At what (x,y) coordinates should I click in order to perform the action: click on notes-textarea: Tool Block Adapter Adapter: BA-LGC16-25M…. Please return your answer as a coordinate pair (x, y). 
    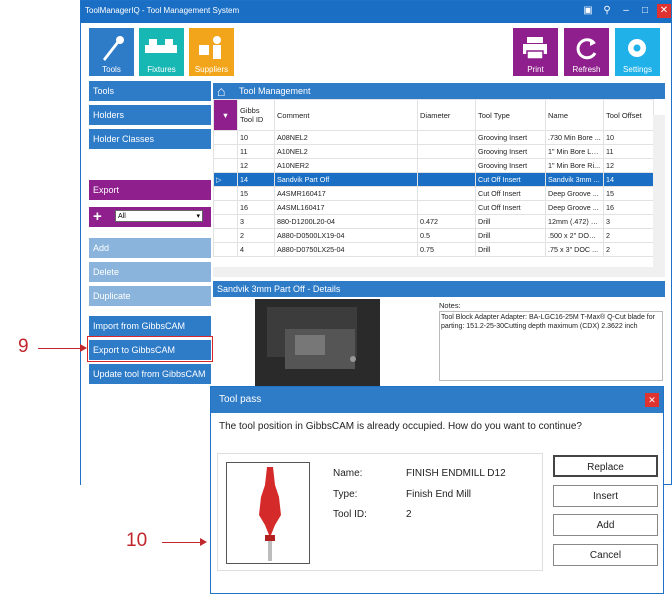
    Looking at the image, I should click on (551, 346).